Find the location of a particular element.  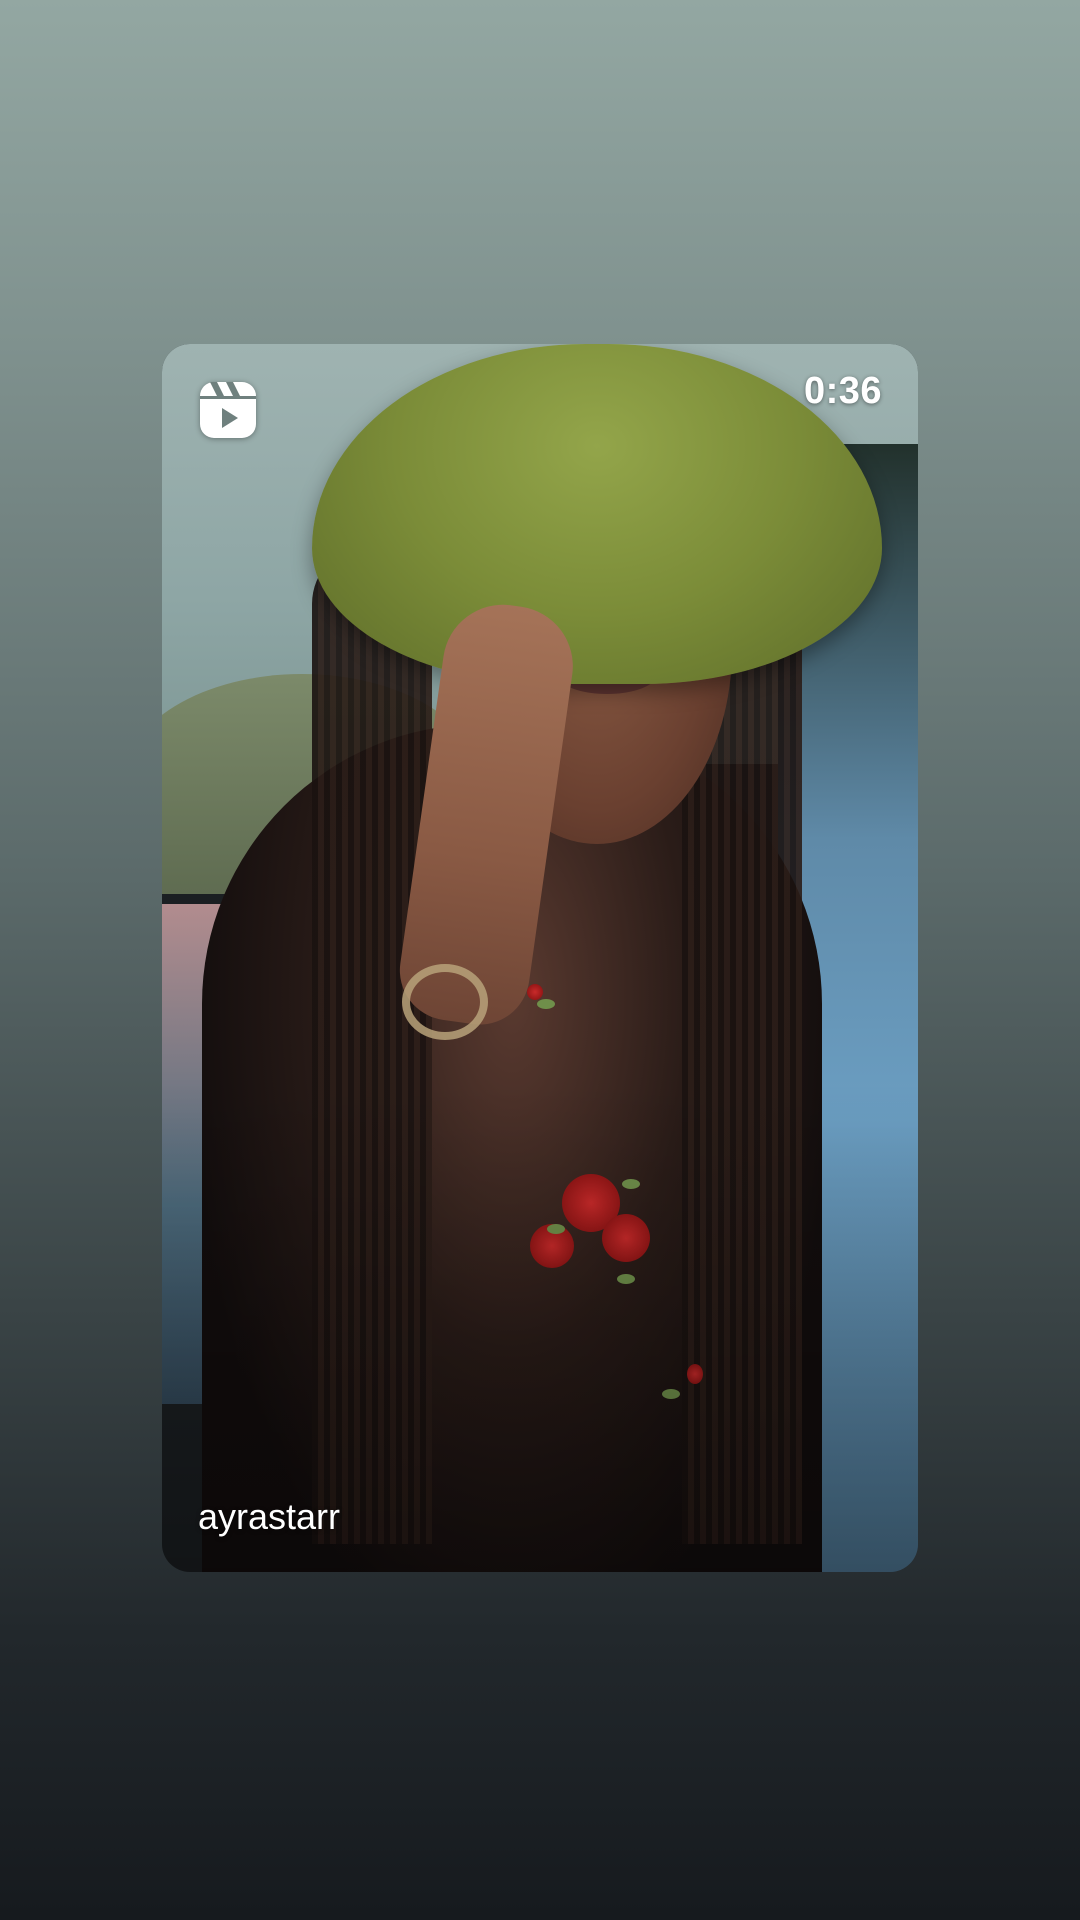

username-label: ayrastarr is located at coordinates (269, 1517).